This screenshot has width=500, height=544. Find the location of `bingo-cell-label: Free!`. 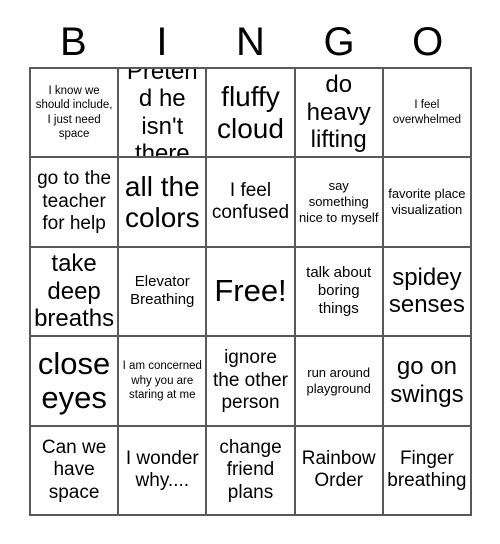

bingo-cell-label: Free! is located at coordinates (250, 291).